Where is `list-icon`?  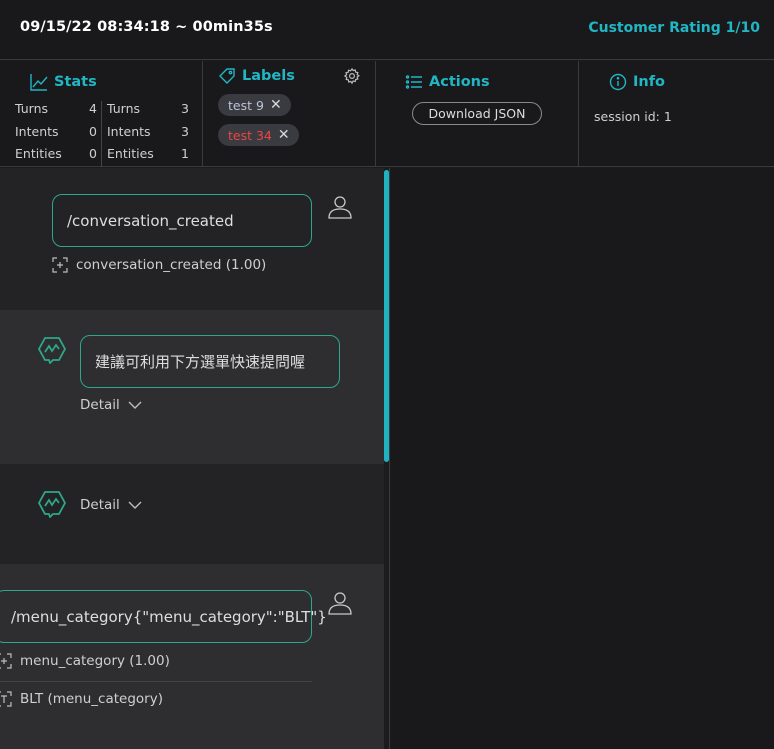 list-icon is located at coordinates (413, 82).